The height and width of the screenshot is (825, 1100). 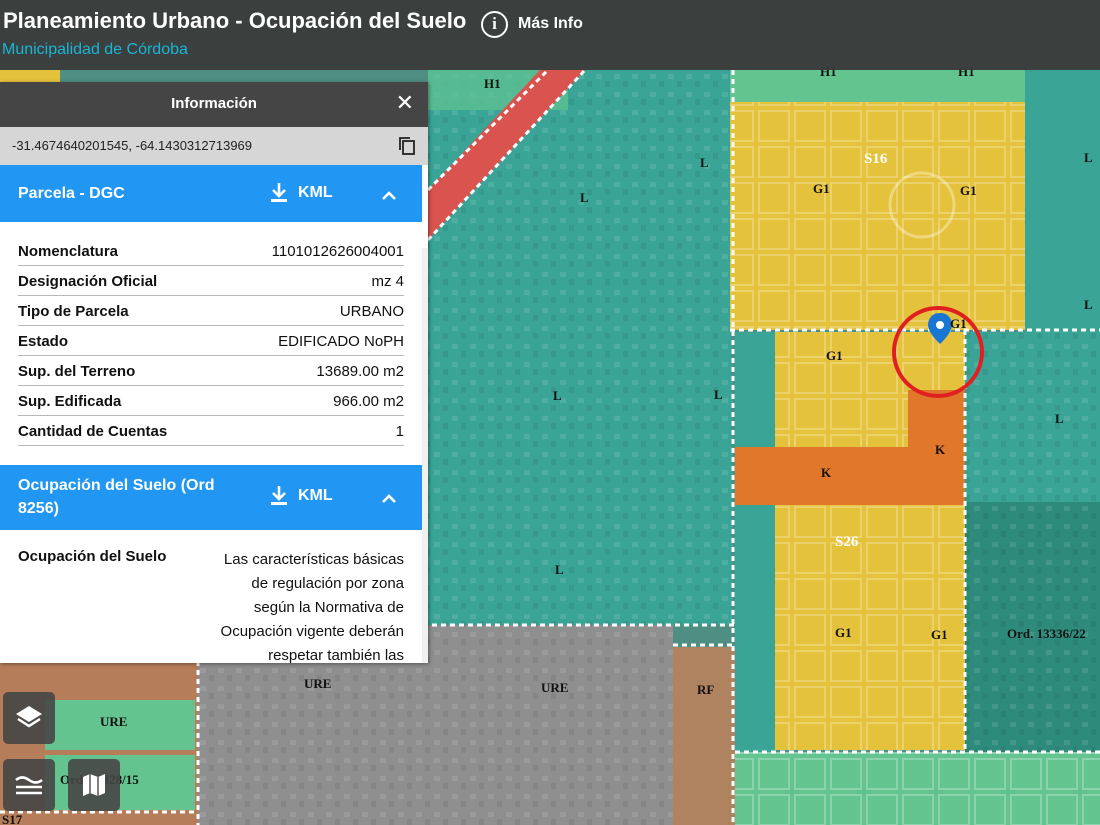 I want to click on layers-icon, so click(x=29, y=717).